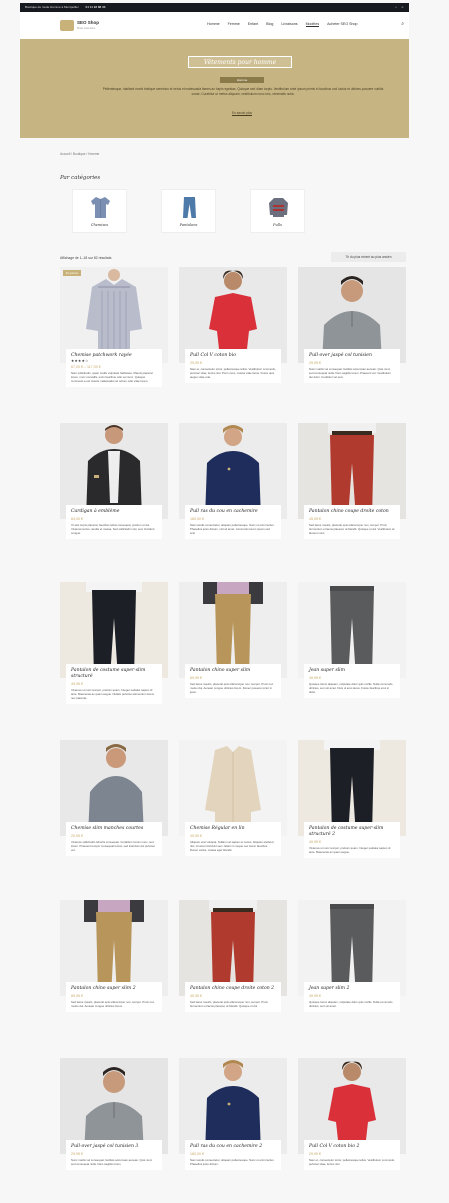 Image resolution: width=449 pixels, height=1203 pixels. Describe the element at coordinates (402, 7) in the screenshot. I see `user-icon: ☺` at that location.